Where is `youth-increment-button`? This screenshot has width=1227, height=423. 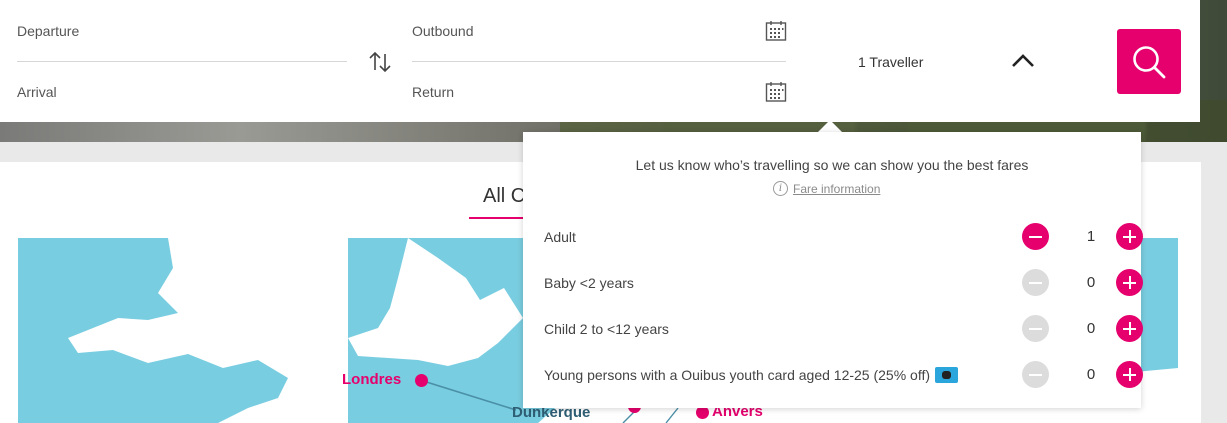 youth-increment-button is located at coordinates (1129, 374).